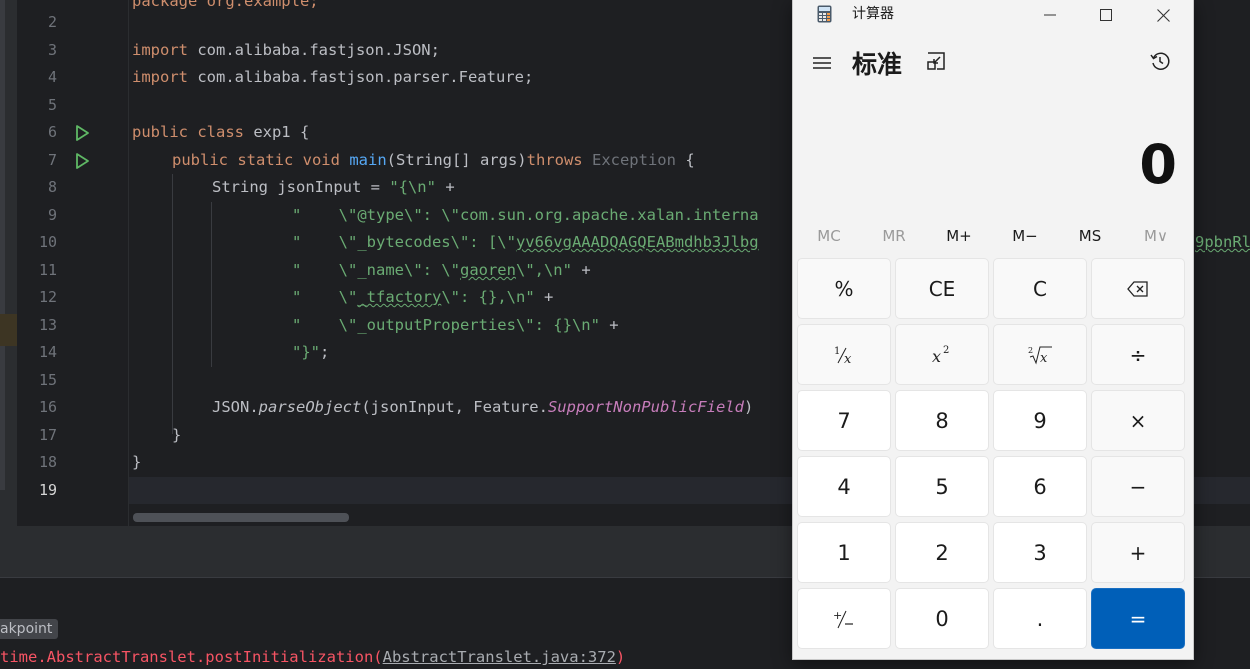 The height and width of the screenshot is (669, 1250). I want to click on code-line-10-overflow: 9pbnRl, so click(1222, 242).